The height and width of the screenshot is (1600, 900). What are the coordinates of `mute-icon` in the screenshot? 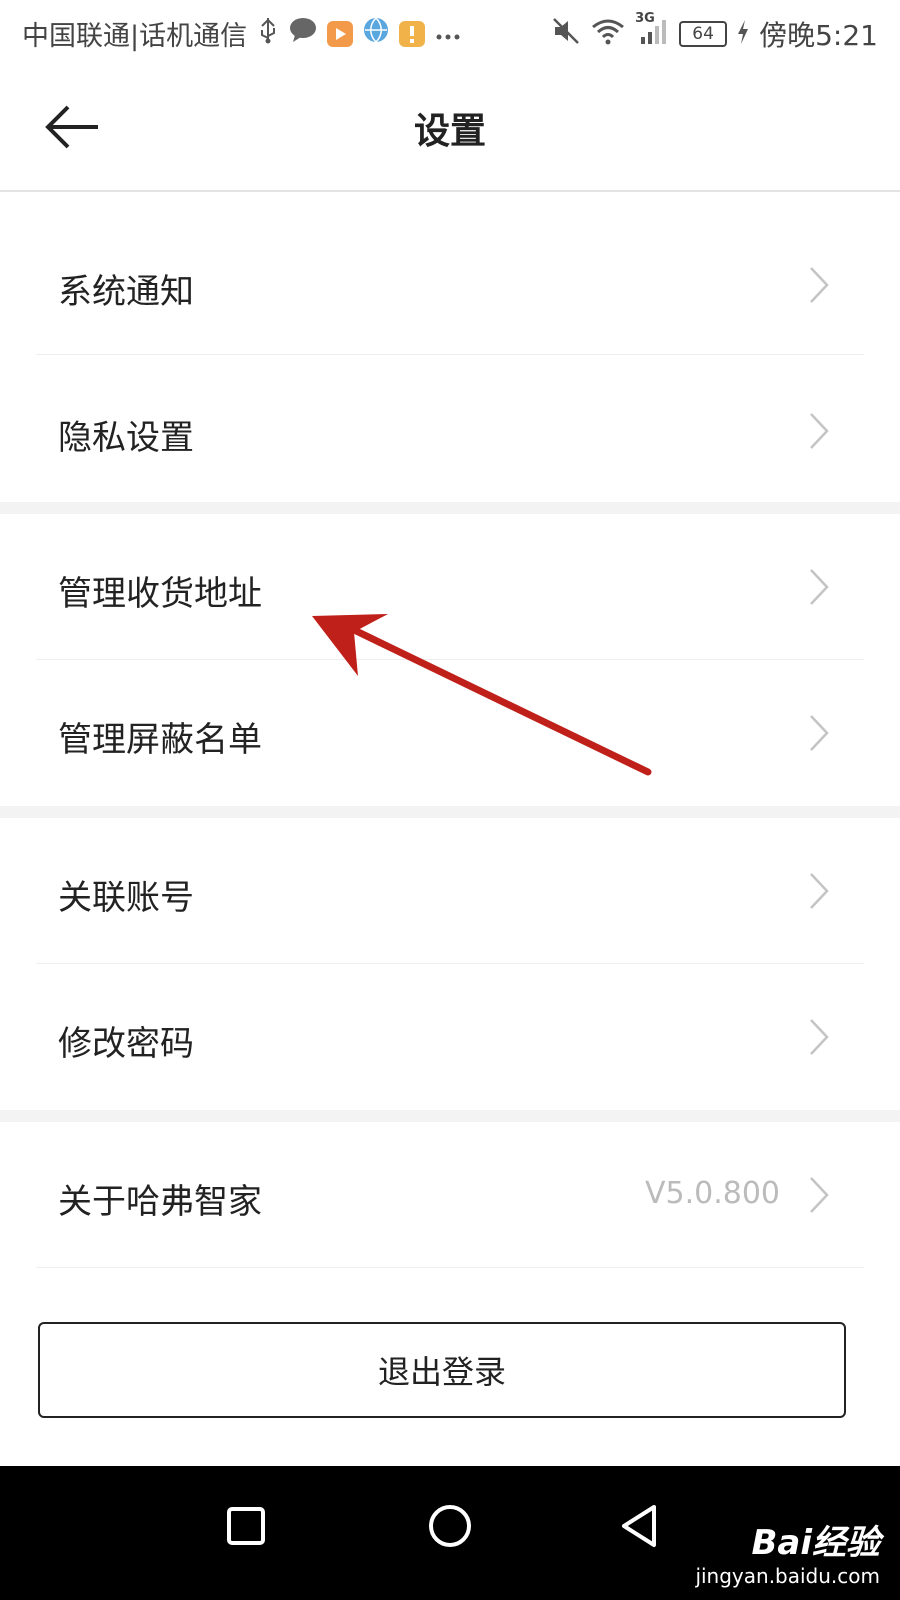 It's located at (566, 34).